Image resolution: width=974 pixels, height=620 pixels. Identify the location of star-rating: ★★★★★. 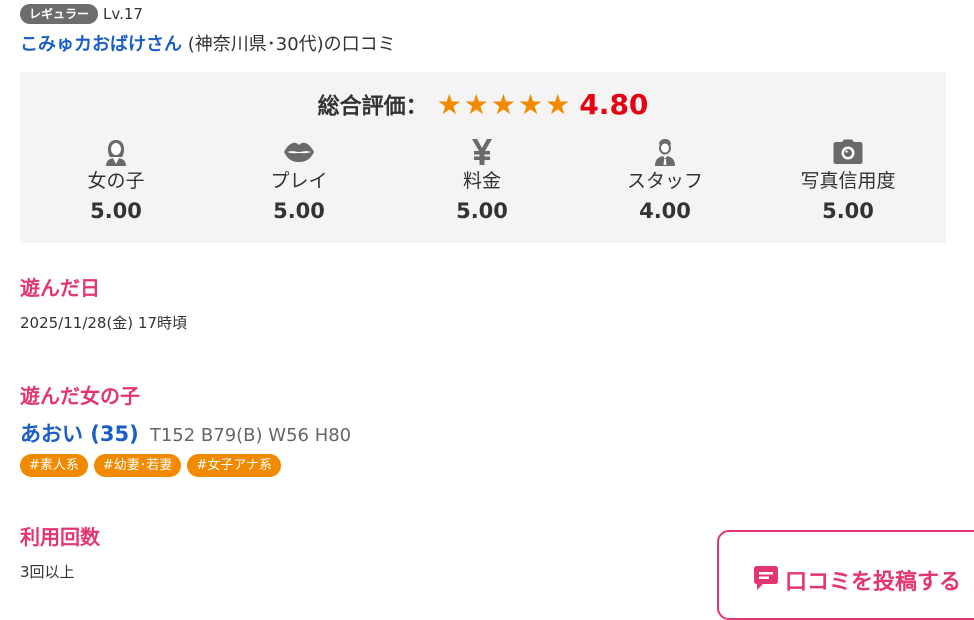
(505, 104).